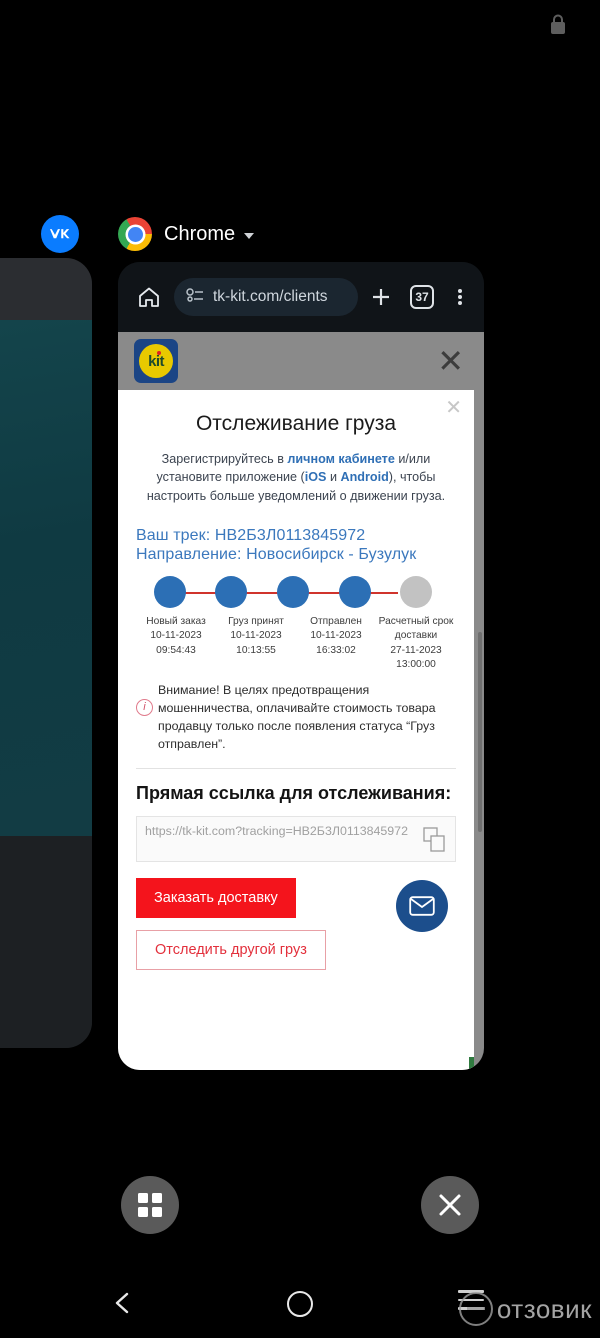 This screenshot has width=600, height=1338. Describe the element at coordinates (381, 297) in the screenshot. I see `new-tab-button` at that location.